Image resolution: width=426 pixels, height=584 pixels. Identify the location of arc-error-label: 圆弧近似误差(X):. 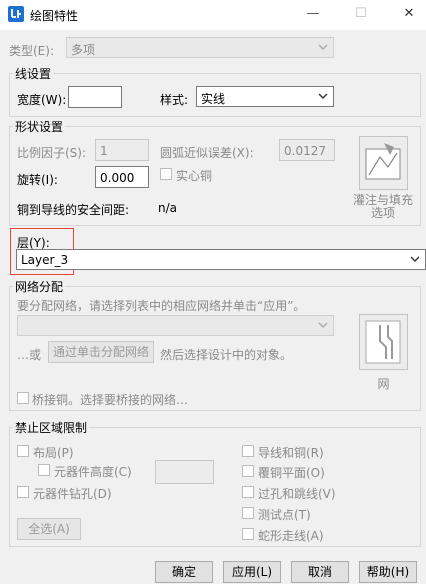
(207, 153).